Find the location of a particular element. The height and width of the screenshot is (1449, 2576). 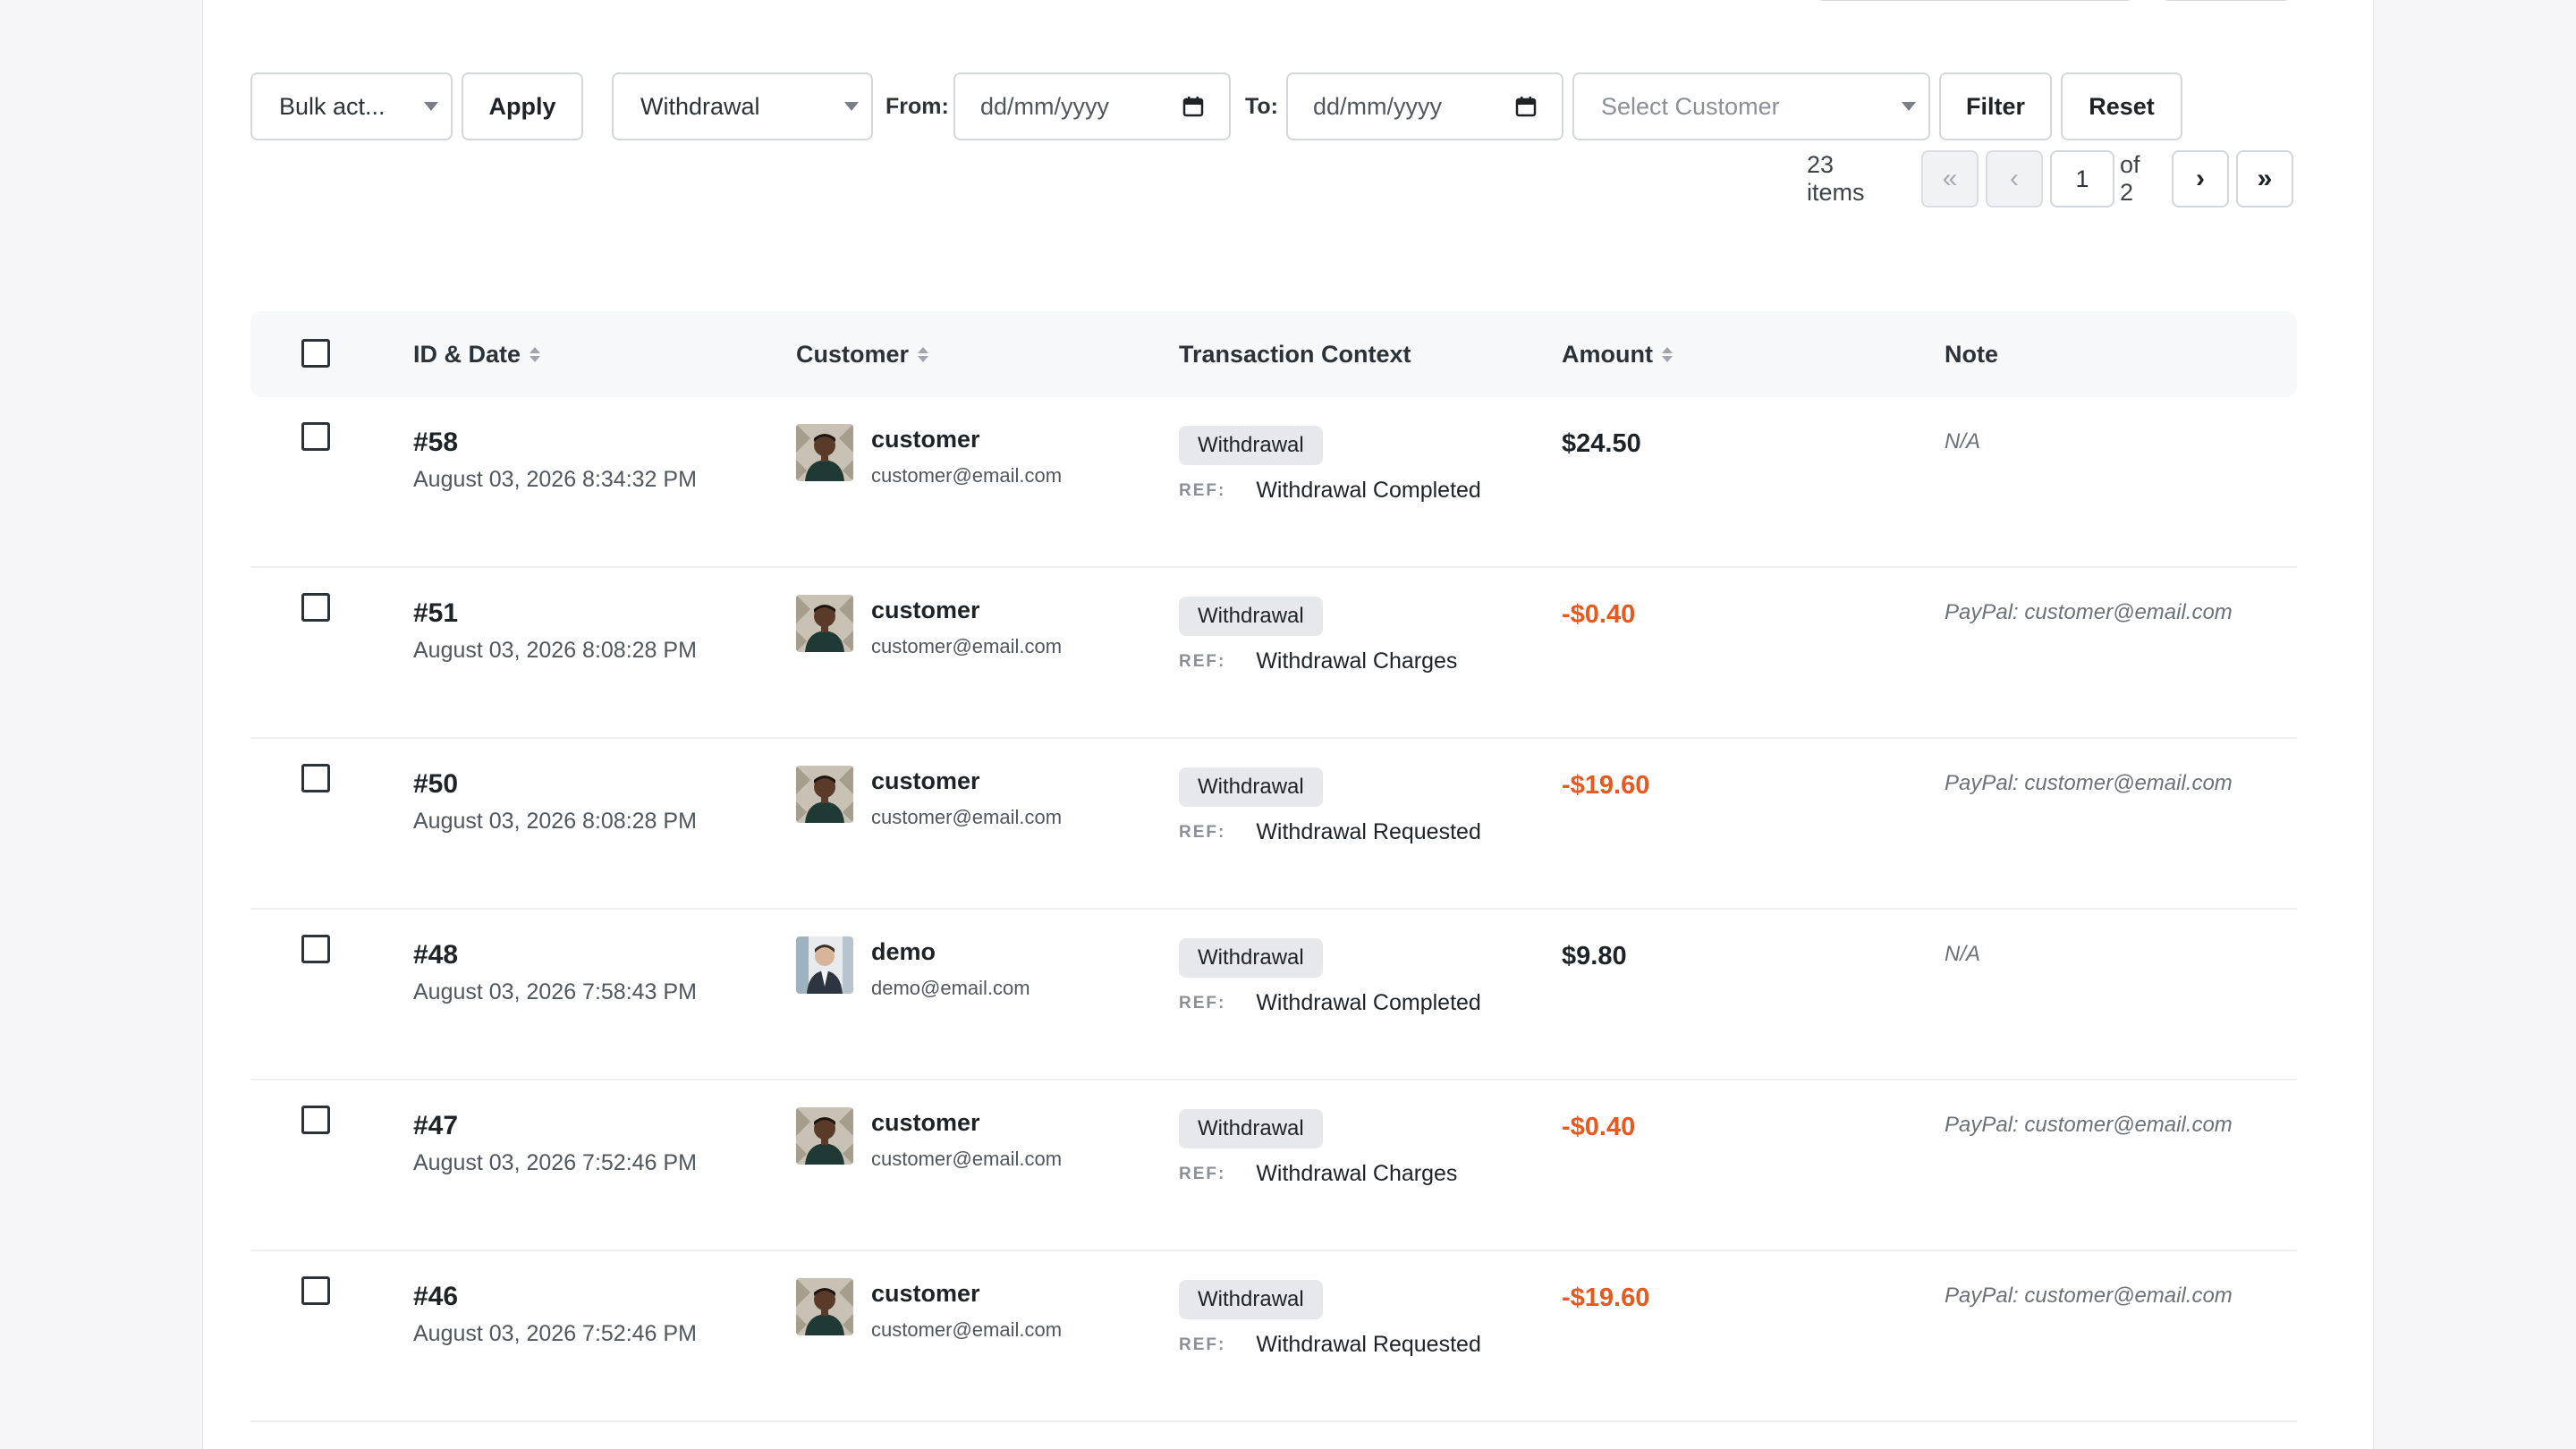

id-date-cell: #50 August 03, 2026 8:08:28 PM is located at coordinates (555, 802).